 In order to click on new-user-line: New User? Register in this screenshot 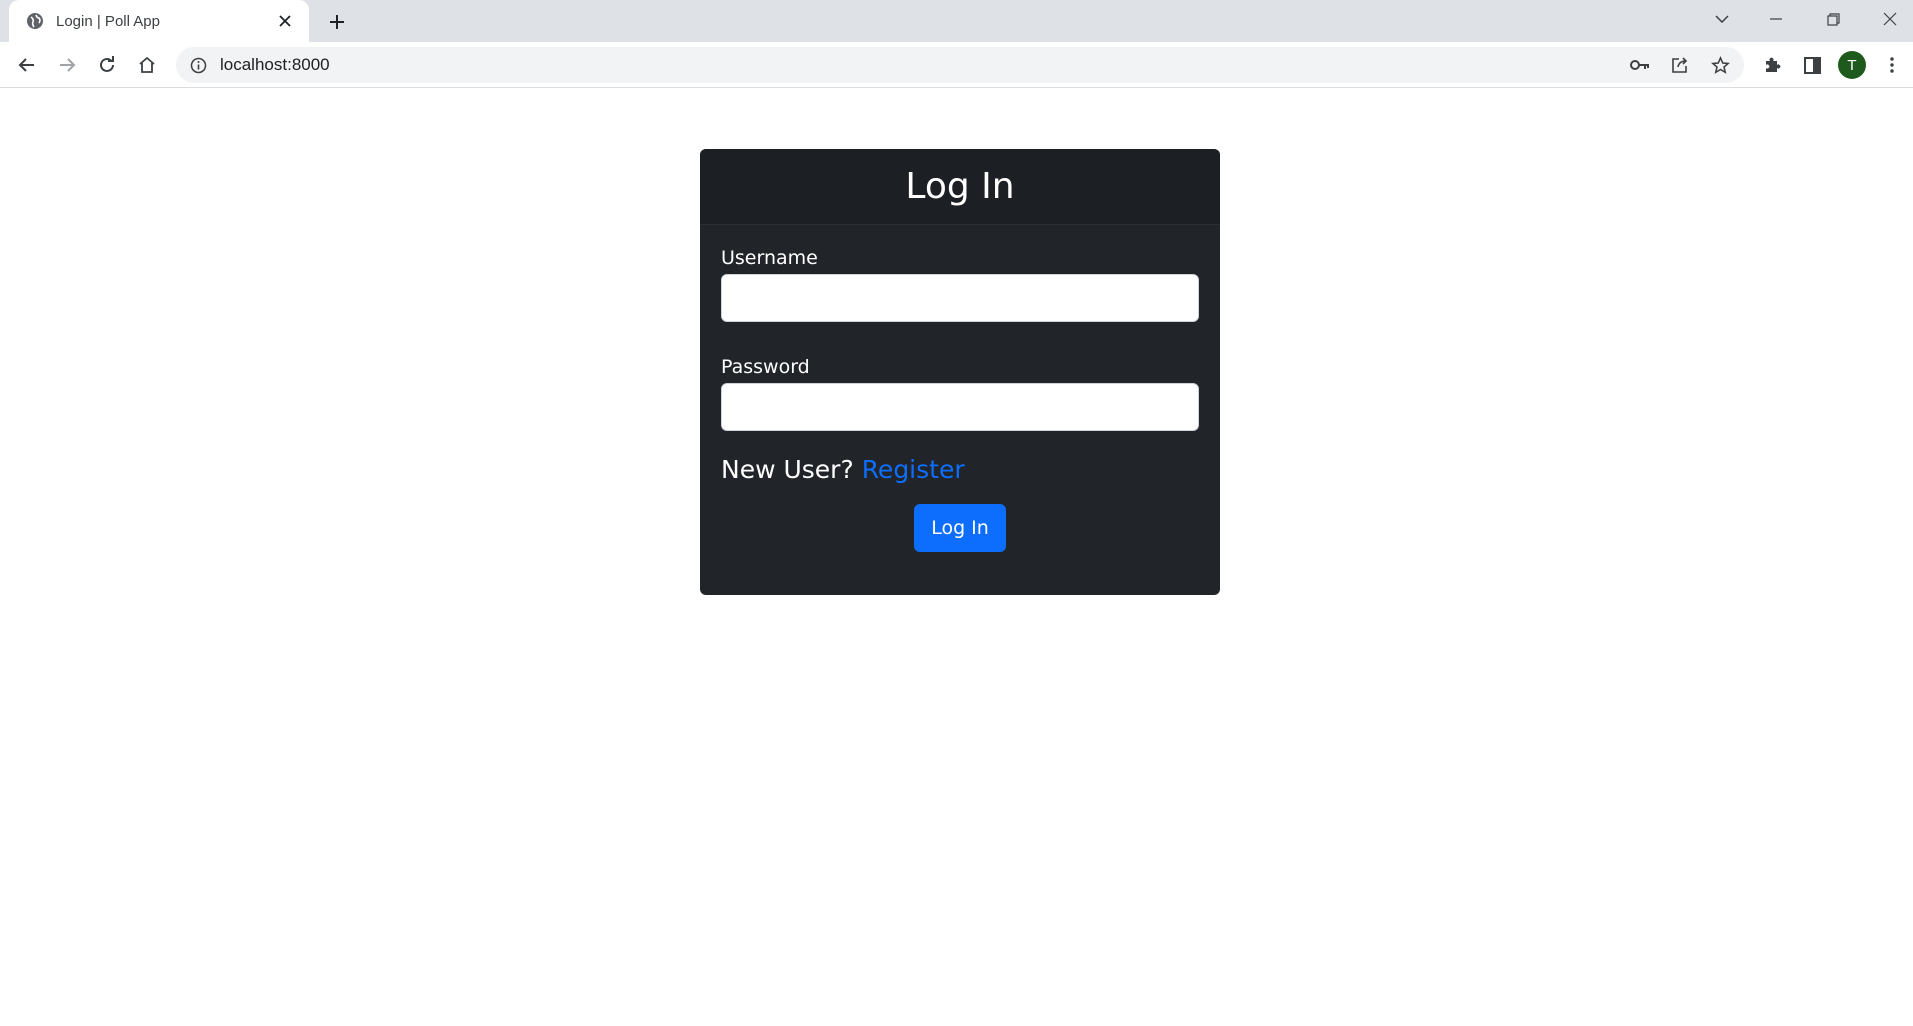, I will do `click(960, 469)`.